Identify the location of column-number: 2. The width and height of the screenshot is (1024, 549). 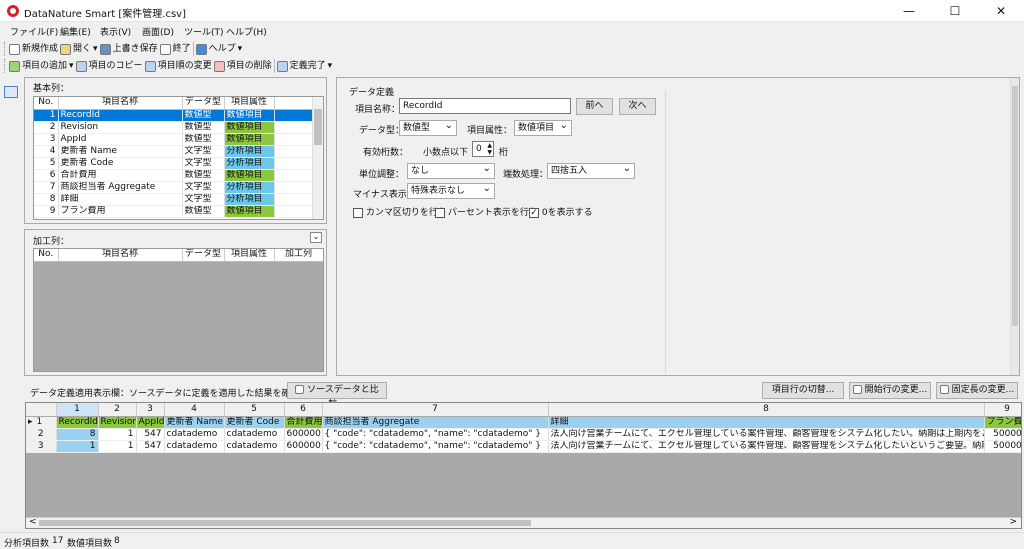
(117, 410).